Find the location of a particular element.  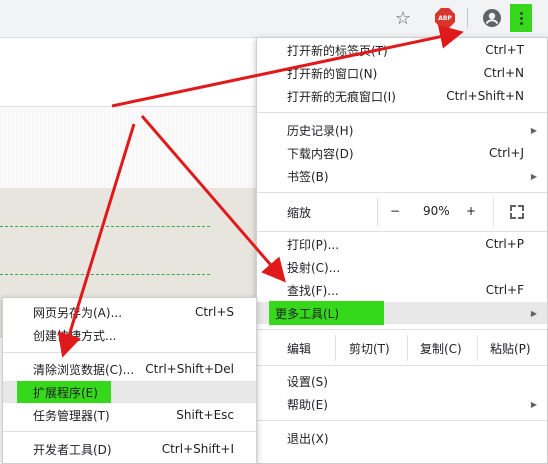

menu-item-label: 打开新的窗口(N) is located at coordinates (332, 73).